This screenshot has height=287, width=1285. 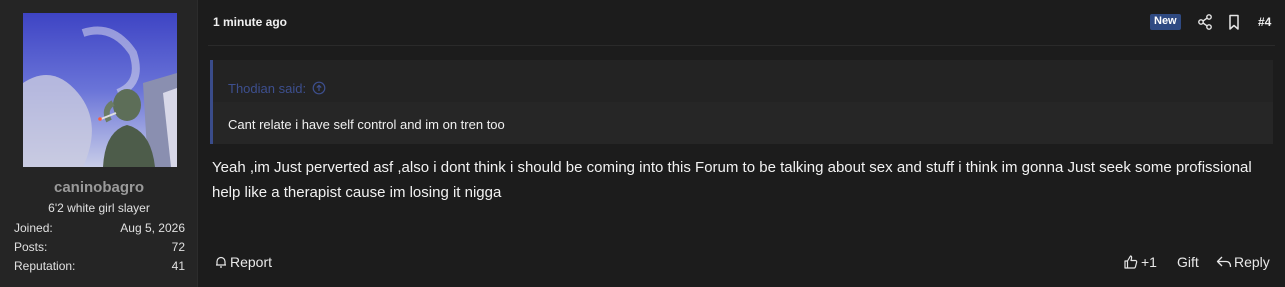 I want to click on user-title: 6'2 white girl slayer, so click(x=99, y=208).